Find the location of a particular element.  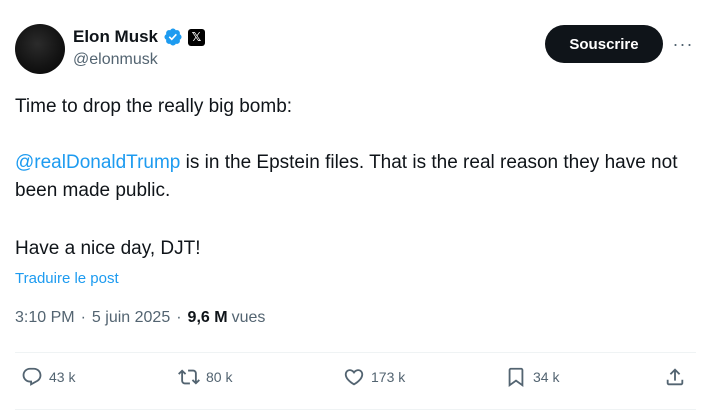

like-button: 173 k is located at coordinates (374, 377).